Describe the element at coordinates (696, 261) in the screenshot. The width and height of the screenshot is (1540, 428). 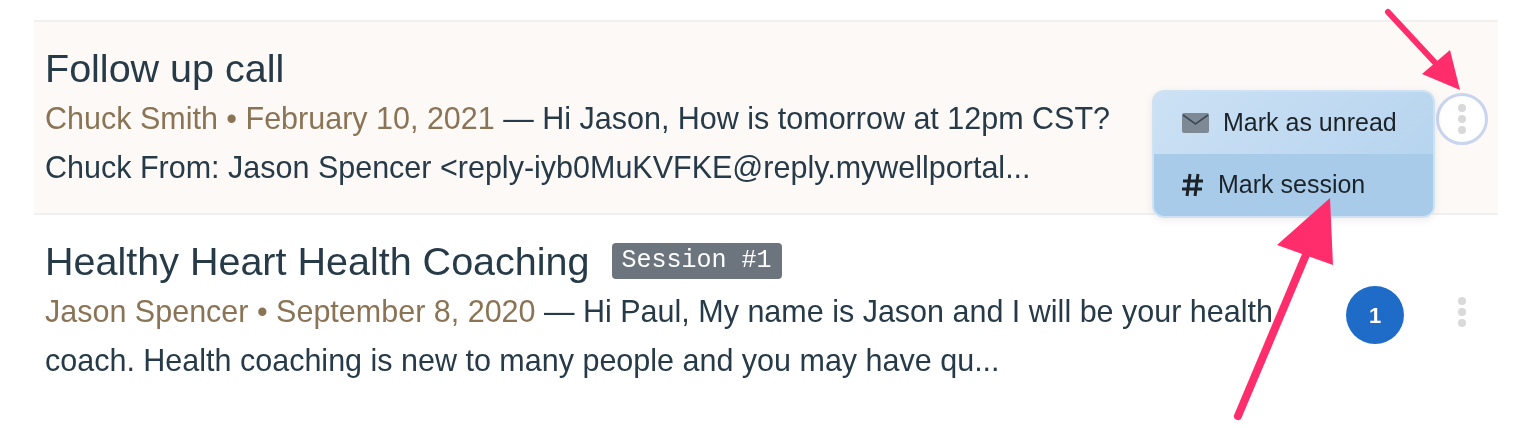
I see `session-tag: Session #1` at that location.